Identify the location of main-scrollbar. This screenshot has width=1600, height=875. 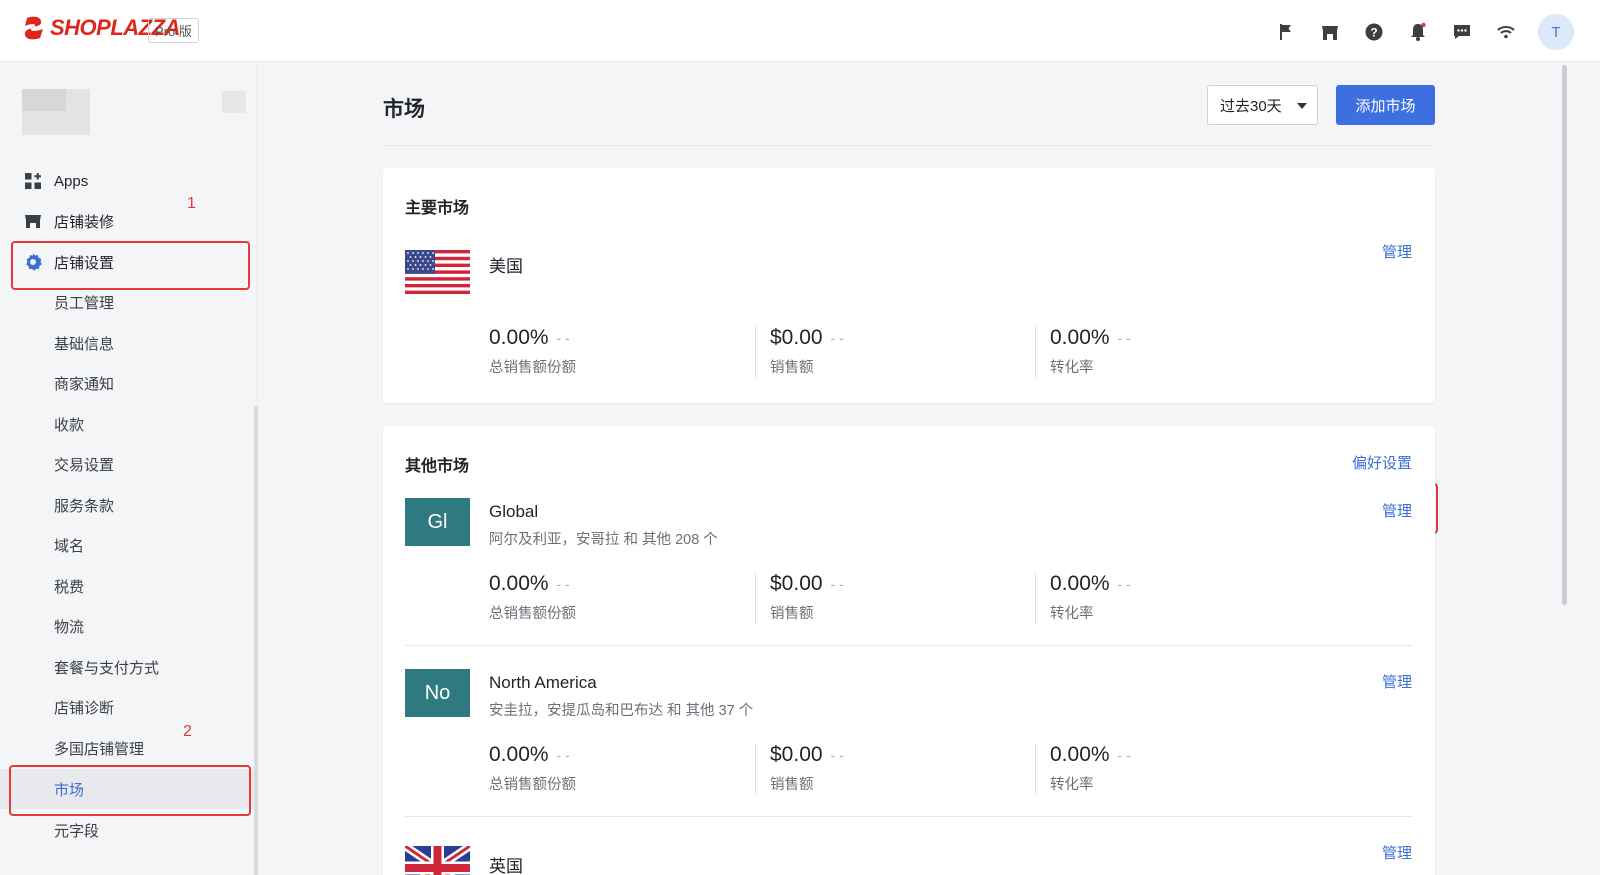
(1564, 335).